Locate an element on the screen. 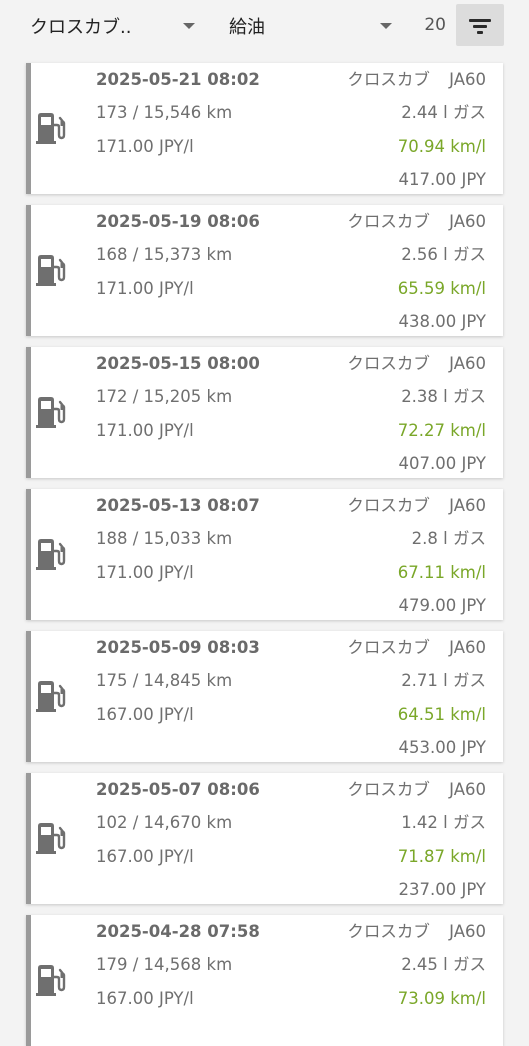  entry-date: 2025-04-28 07:58 is located at coordinates (178, 931).